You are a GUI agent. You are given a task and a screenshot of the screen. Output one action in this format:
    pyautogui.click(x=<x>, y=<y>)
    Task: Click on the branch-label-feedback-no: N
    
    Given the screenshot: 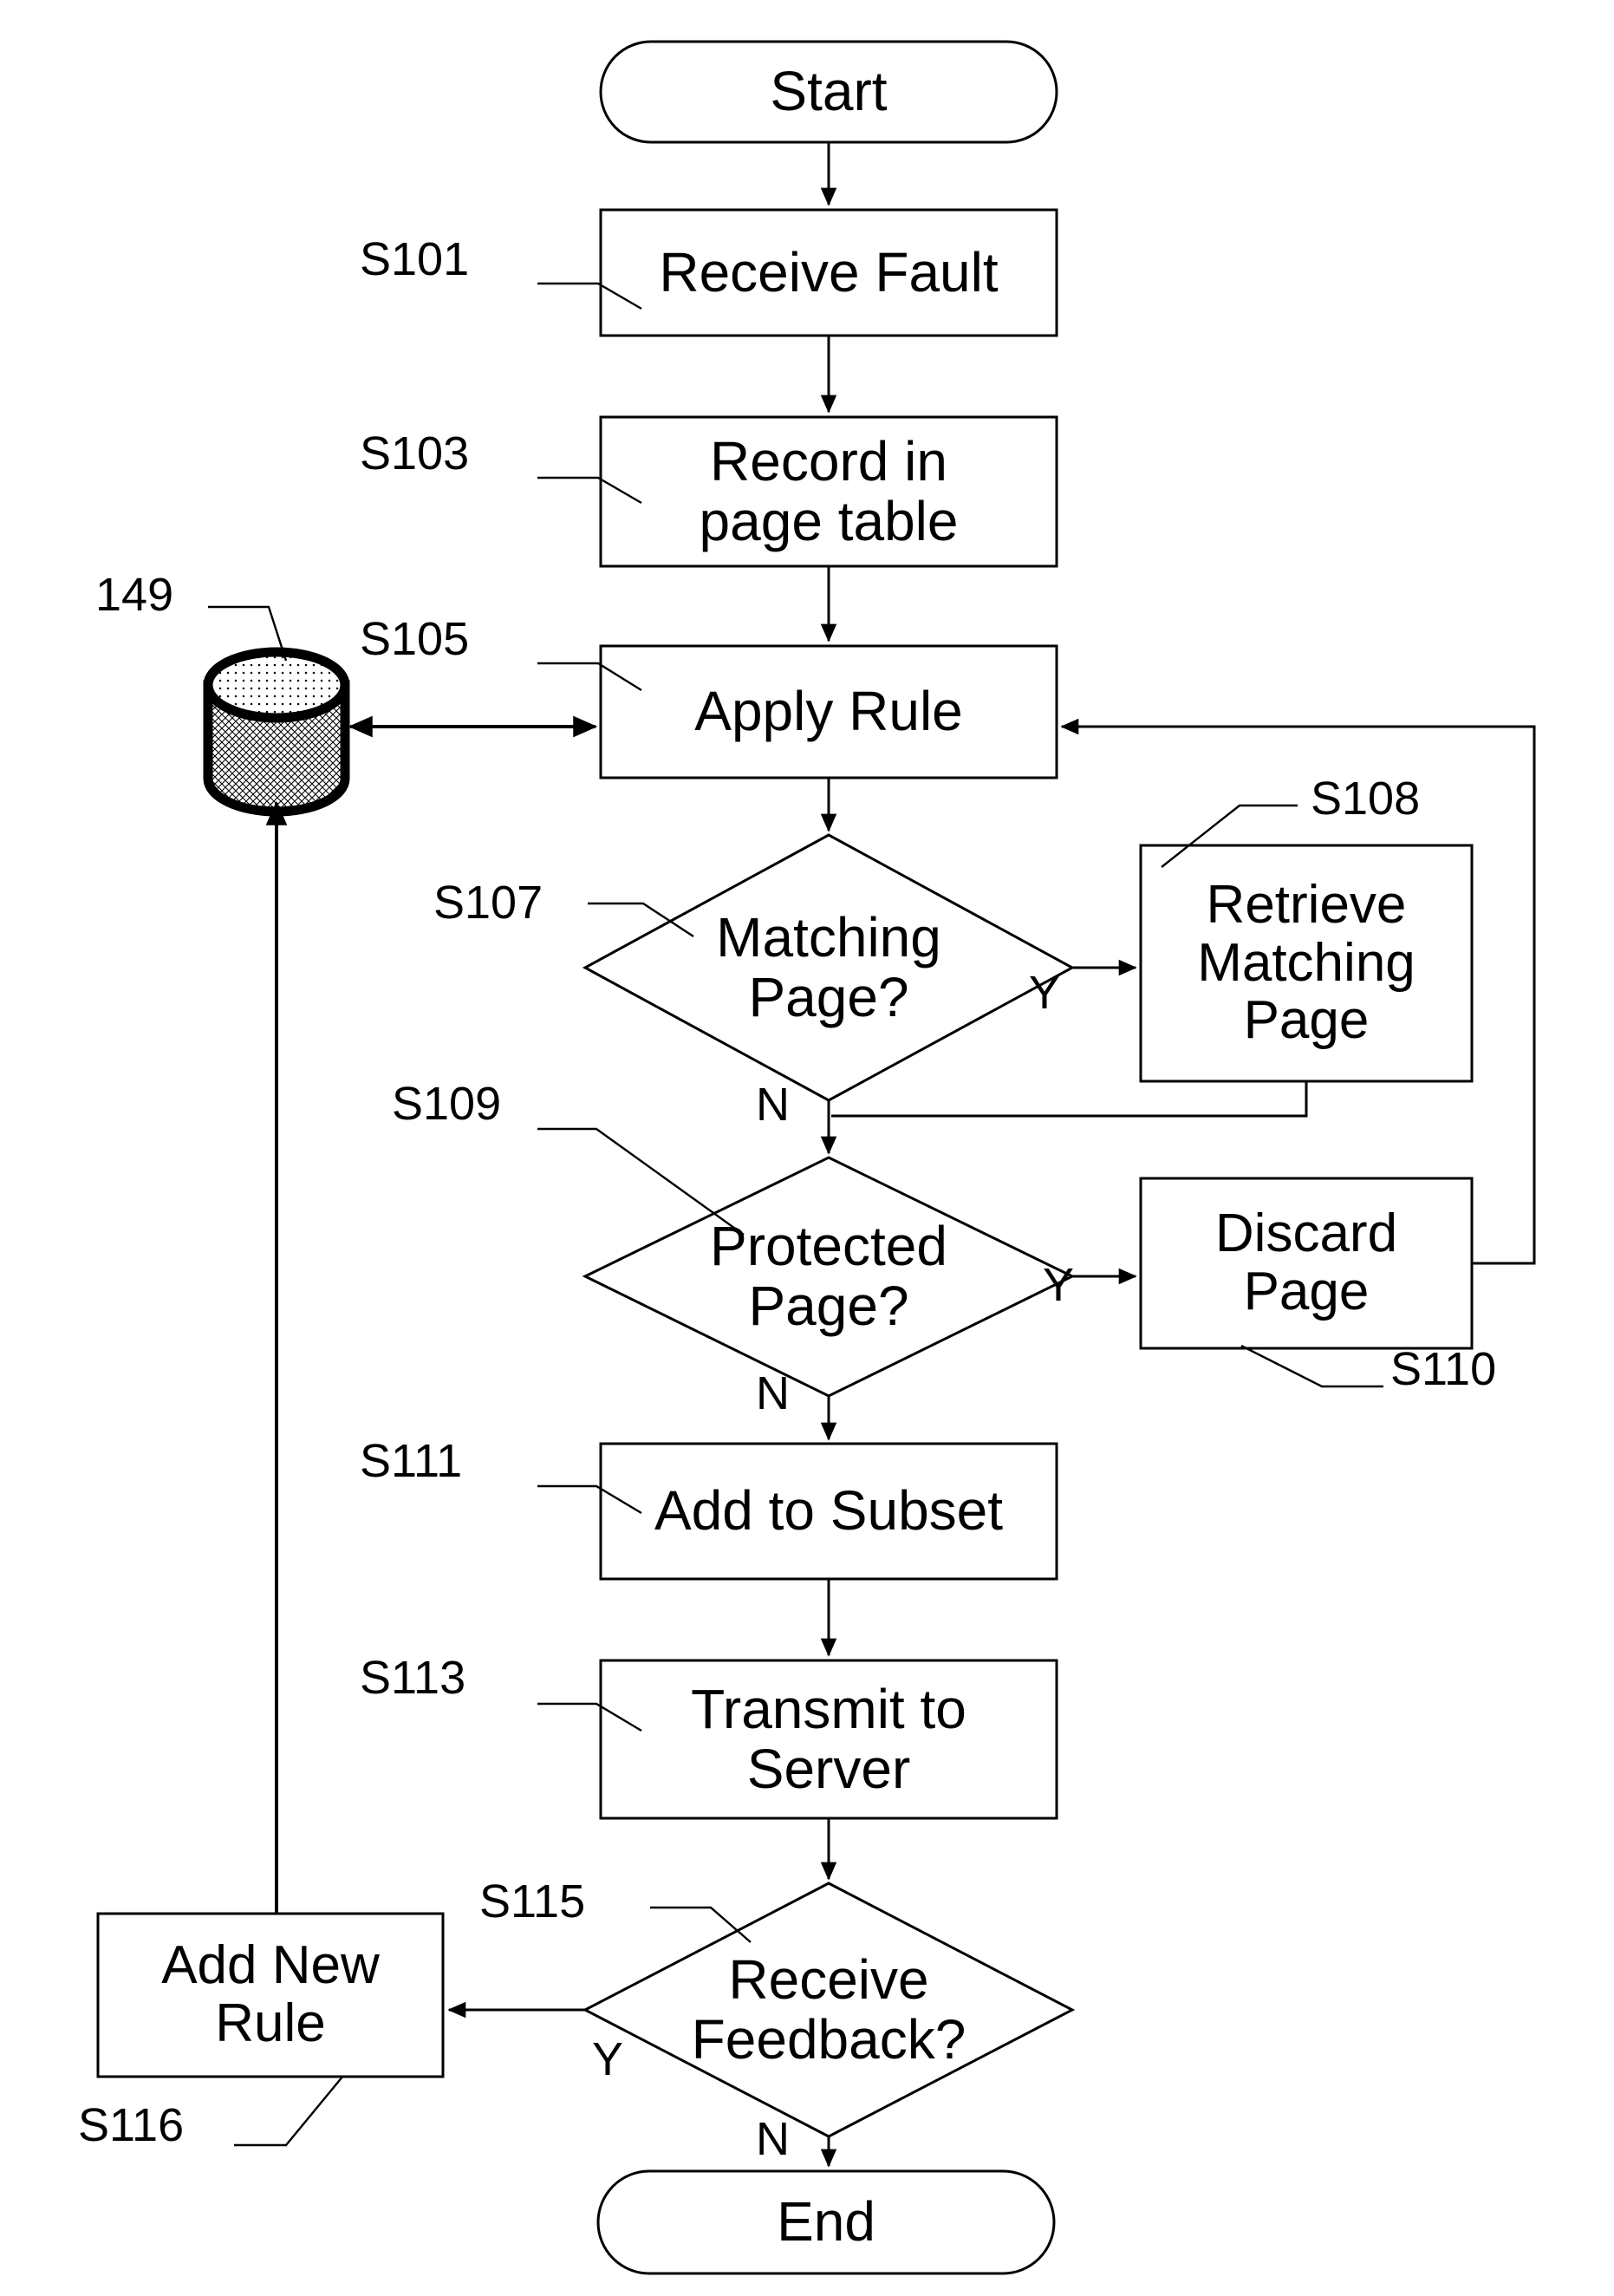 What is the action you would take?
    pyautogui.click(x=773, y=2139)
    